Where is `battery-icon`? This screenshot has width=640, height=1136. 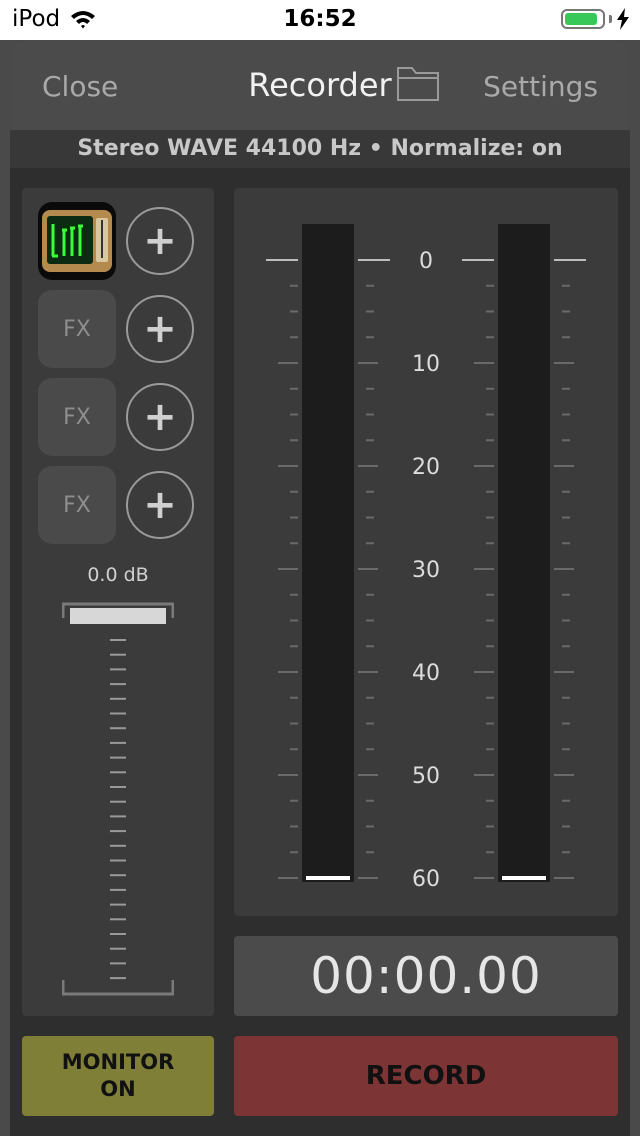
battery-icon is located at coordinates (583, 19).